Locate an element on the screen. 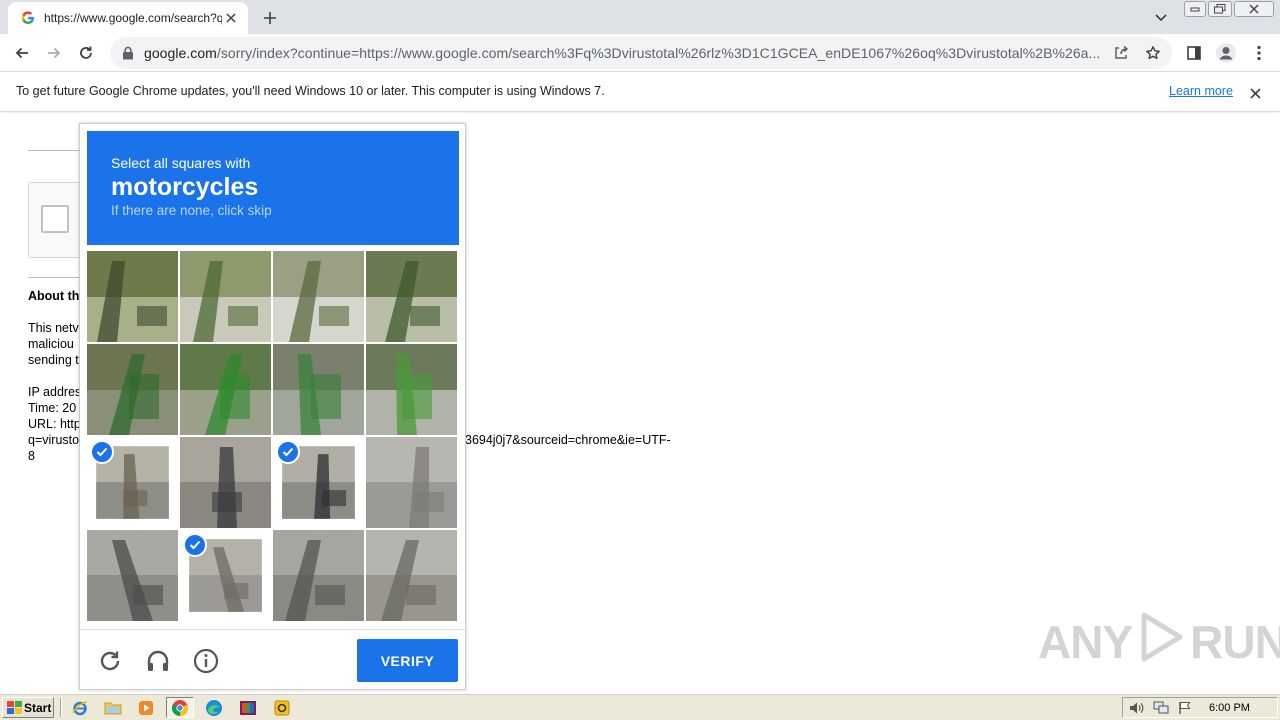  lock-icon is located at coordinates (128, 53).